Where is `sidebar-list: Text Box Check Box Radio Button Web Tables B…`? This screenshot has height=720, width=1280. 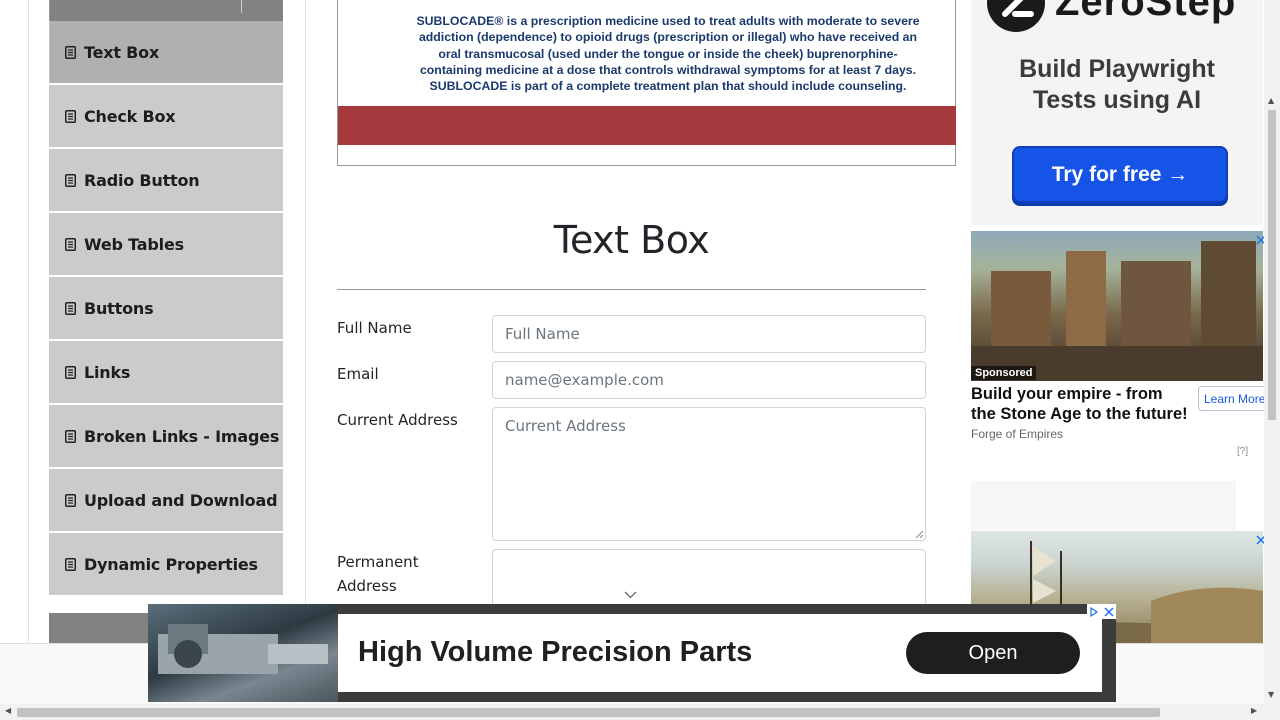 sidebar-list: Text Box Check Box Radio Button Web Tables B… is located at coordinates (166, 308).